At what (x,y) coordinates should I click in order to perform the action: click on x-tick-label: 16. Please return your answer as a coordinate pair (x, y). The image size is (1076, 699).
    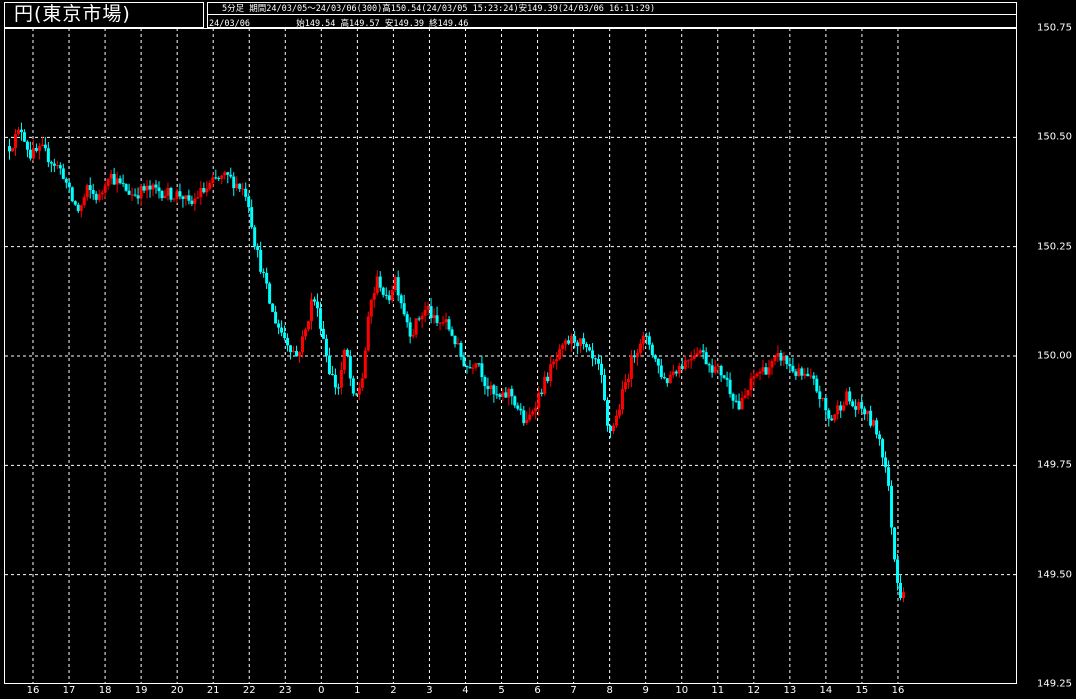
    Looking at the image, I should click on (33, 690).